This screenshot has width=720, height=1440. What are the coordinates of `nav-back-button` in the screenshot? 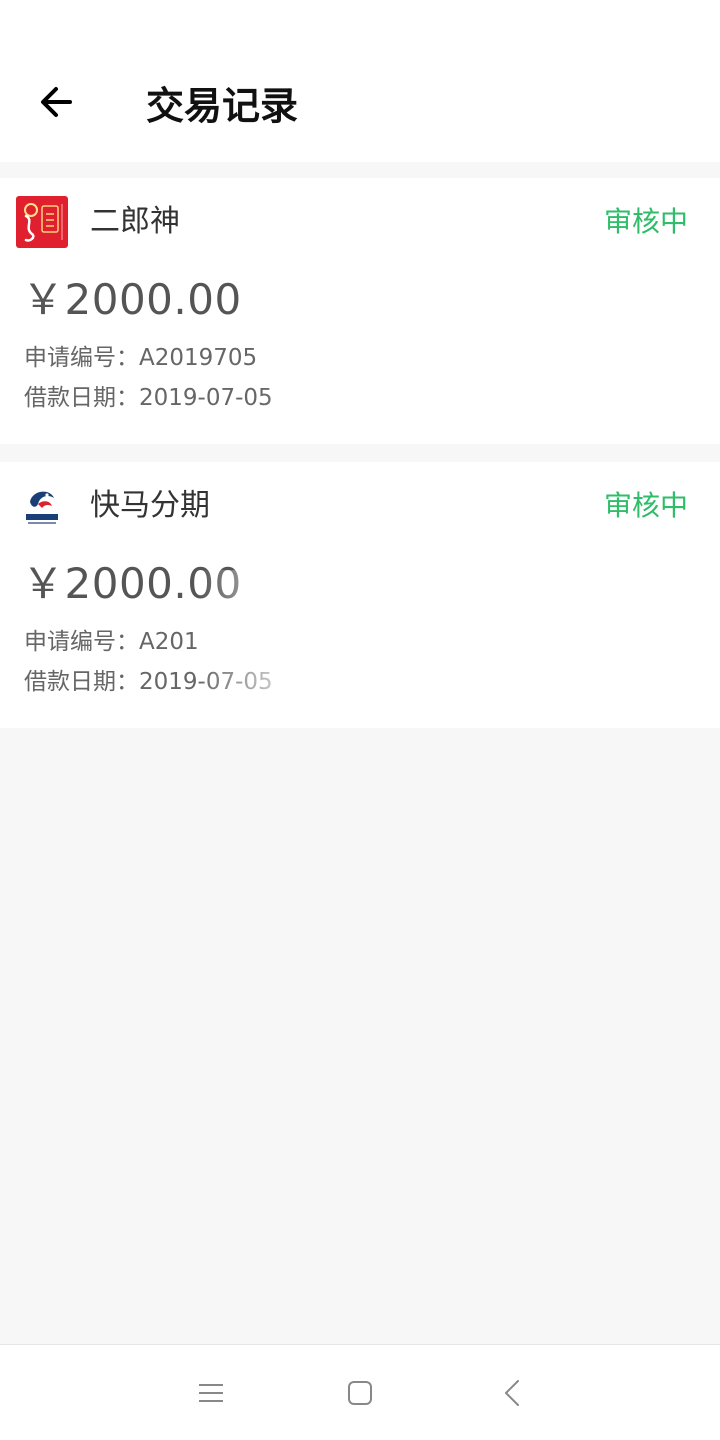 It's located at (512, 1393).